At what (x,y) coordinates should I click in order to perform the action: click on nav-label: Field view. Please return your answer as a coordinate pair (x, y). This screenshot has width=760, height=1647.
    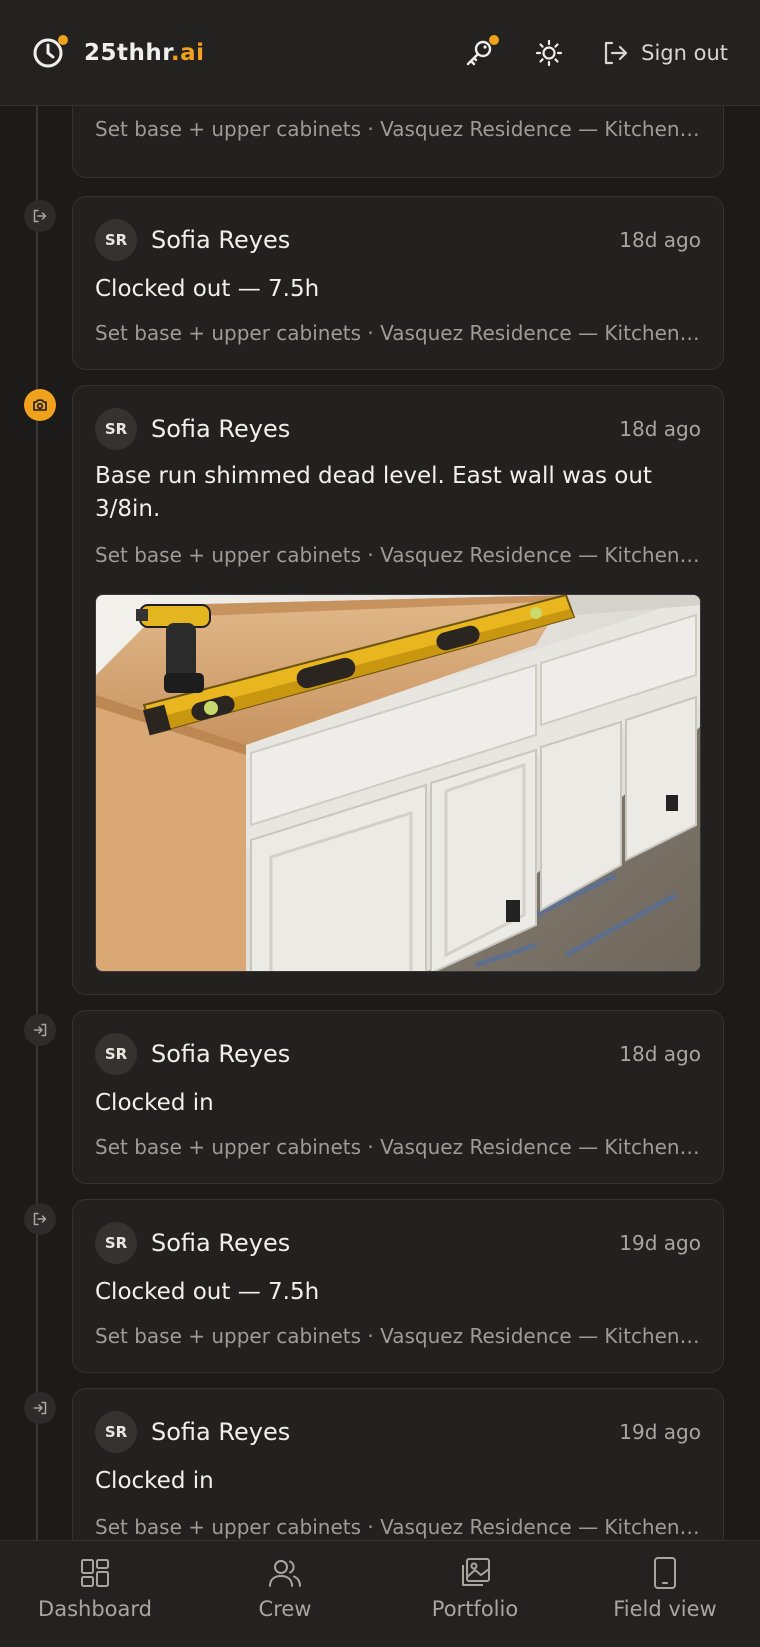
    Looking at the image, I should click on (665, 1609).